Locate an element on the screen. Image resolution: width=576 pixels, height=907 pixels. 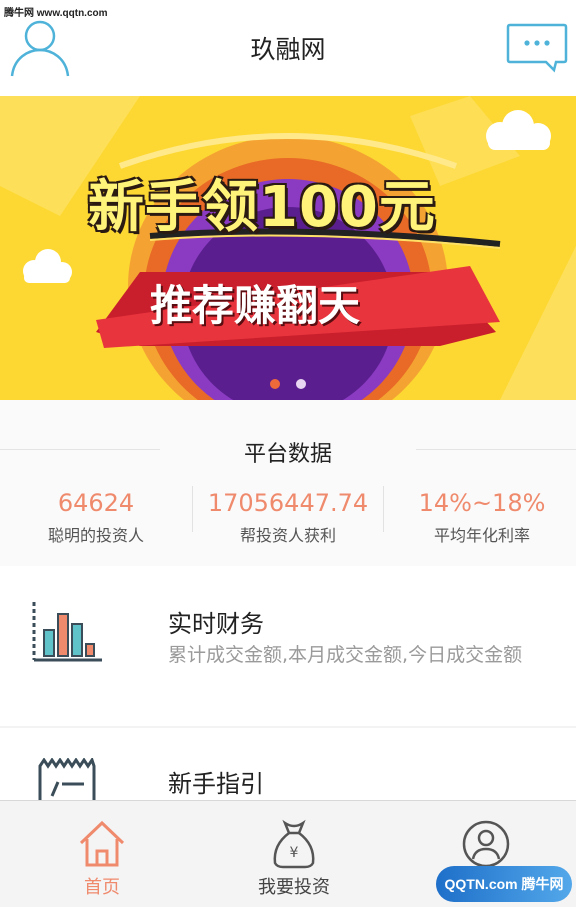
stat-value: 17056447.74 is located at coordinates (288, 503).